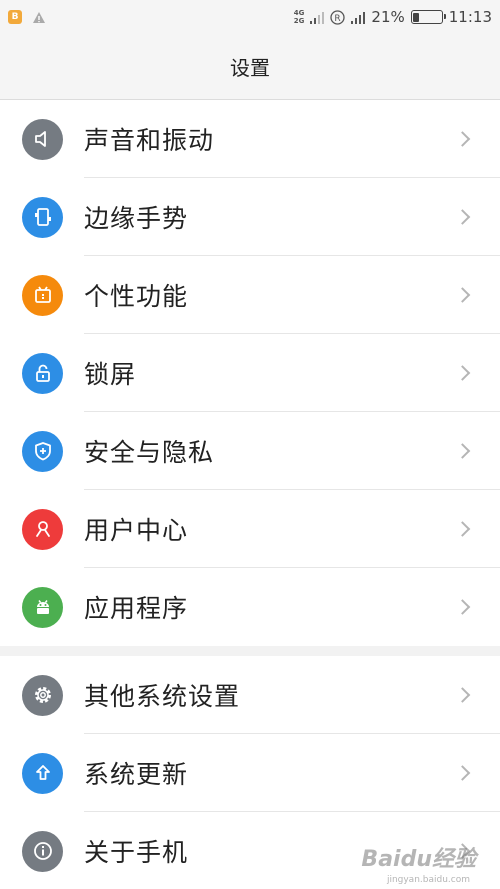 This screenshot has width=500, height=889. Describe the element at coordinates (42, 139) in the screenshot. I see `speaker-icon` at that location.